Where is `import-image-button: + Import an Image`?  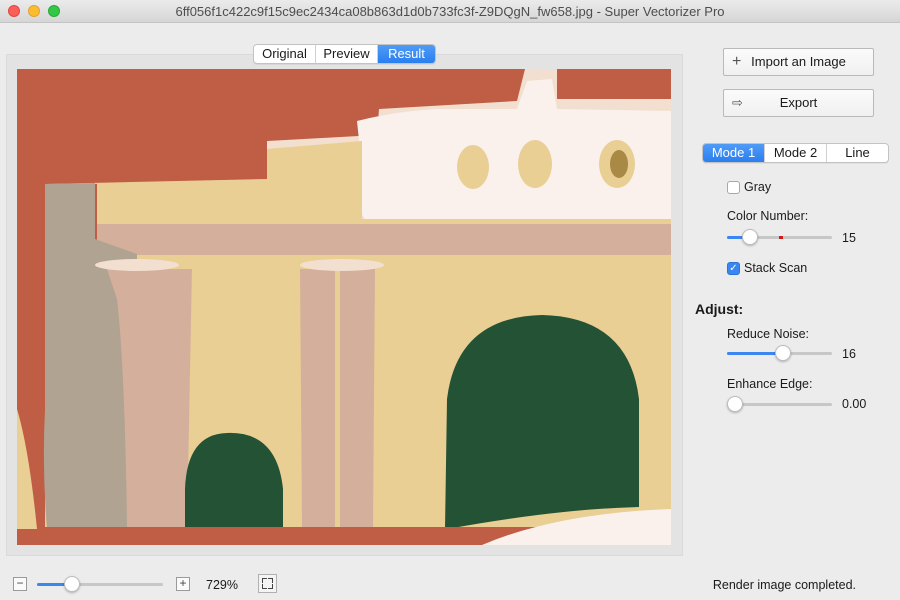
import-image-button: + Import an Image is located at coordinates (798, 62).